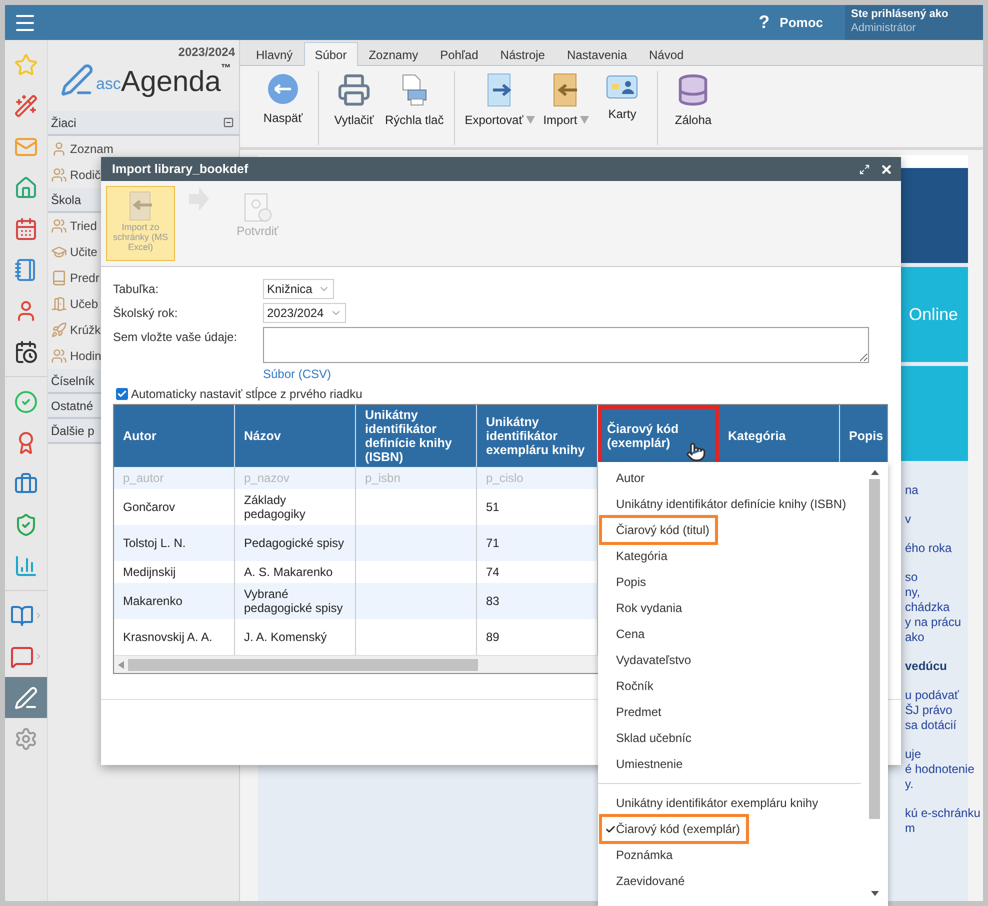 The width and height of the screenshot is (988, 906). Describe the element at coordinates (207, 51) in the screenshot. I see `school-year: 2023/2024` at that location.